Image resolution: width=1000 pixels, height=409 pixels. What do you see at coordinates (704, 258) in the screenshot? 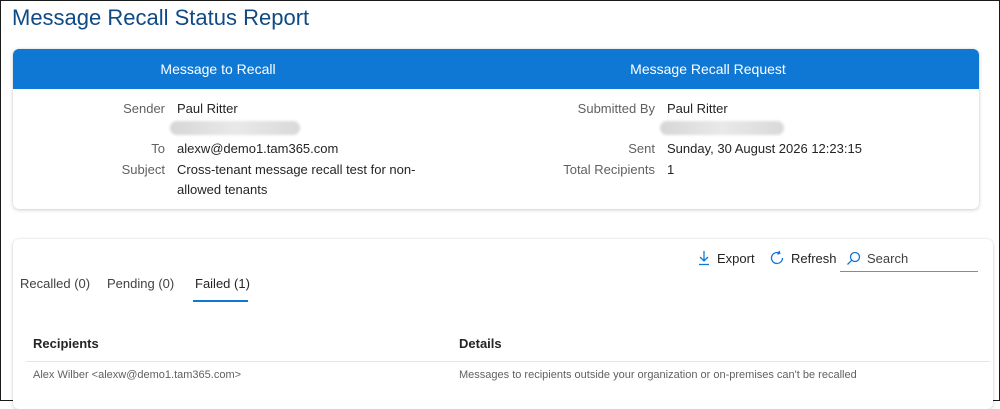
I see `download-icon` at bounding box center [704, 258].